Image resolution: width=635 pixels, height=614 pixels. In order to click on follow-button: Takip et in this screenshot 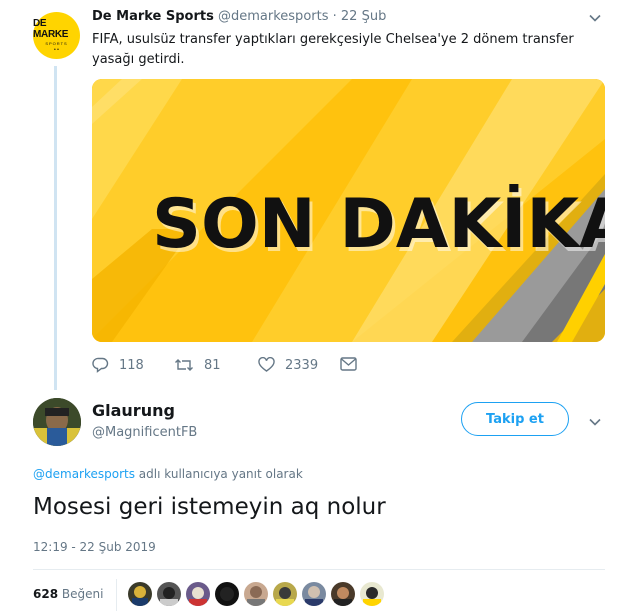, I will do `click(515, 419)`.